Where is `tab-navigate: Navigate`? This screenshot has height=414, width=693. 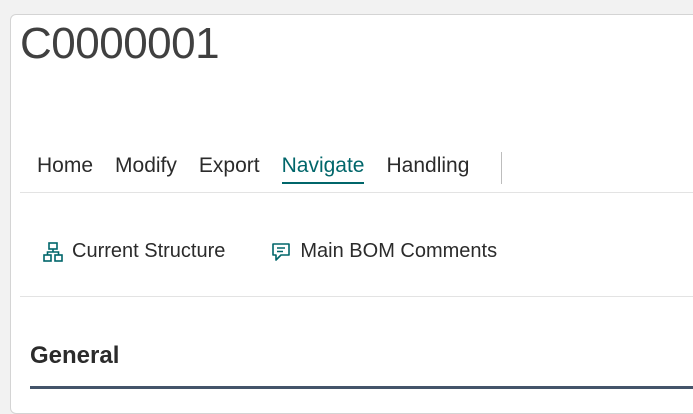
tab-navigate: Navigate is located at coordinates (322, 169).